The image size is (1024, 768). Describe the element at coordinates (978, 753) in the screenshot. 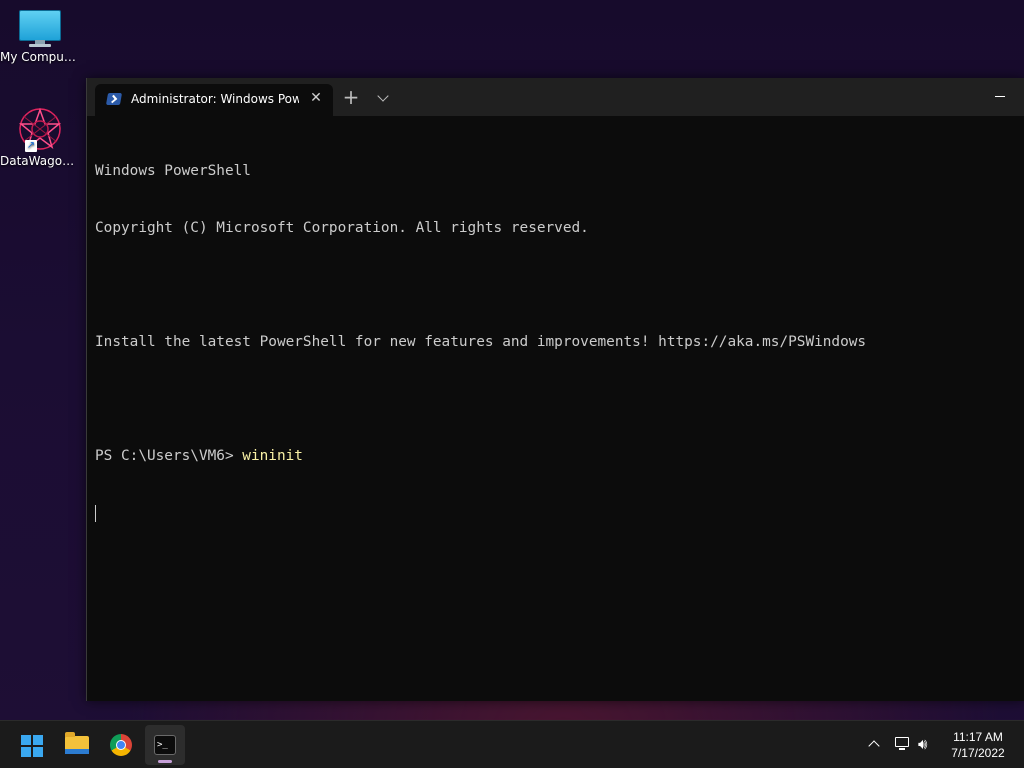

I see `clock-date: 7/17/2022` at that location.